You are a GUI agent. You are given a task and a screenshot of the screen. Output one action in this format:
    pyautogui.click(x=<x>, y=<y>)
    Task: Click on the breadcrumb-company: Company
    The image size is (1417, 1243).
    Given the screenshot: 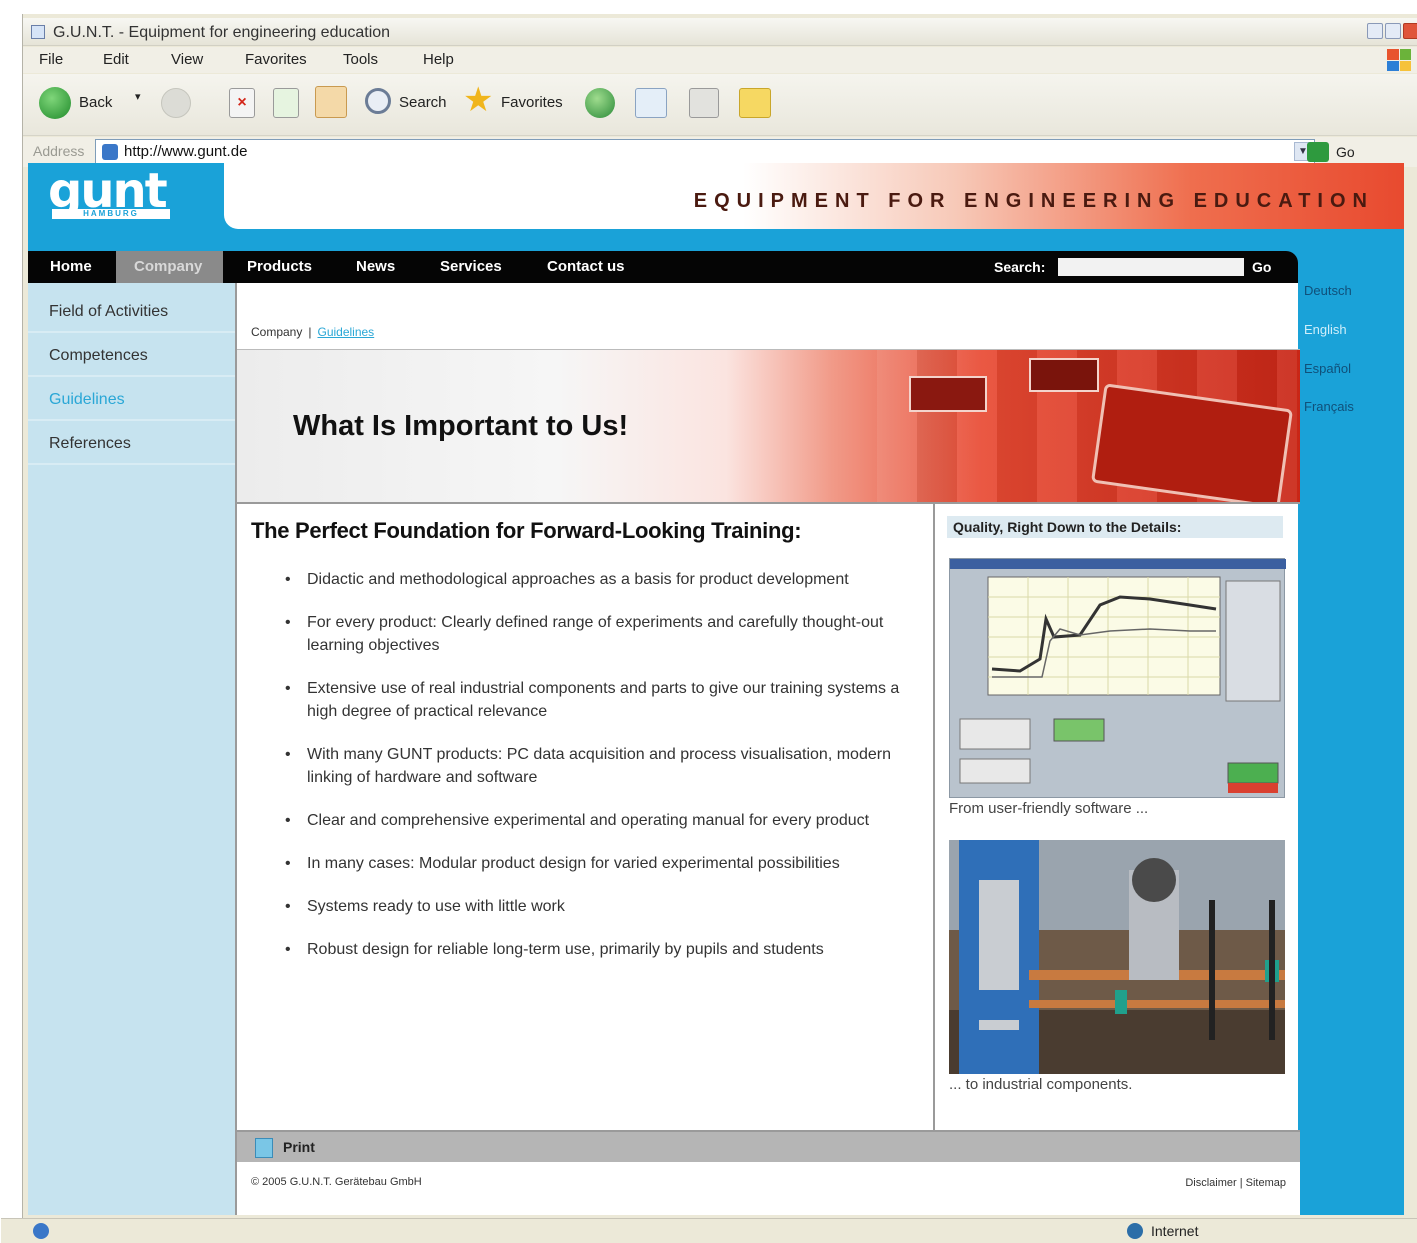 What is the action you would take?
    pyautogui.click(x=276, y=332)
    